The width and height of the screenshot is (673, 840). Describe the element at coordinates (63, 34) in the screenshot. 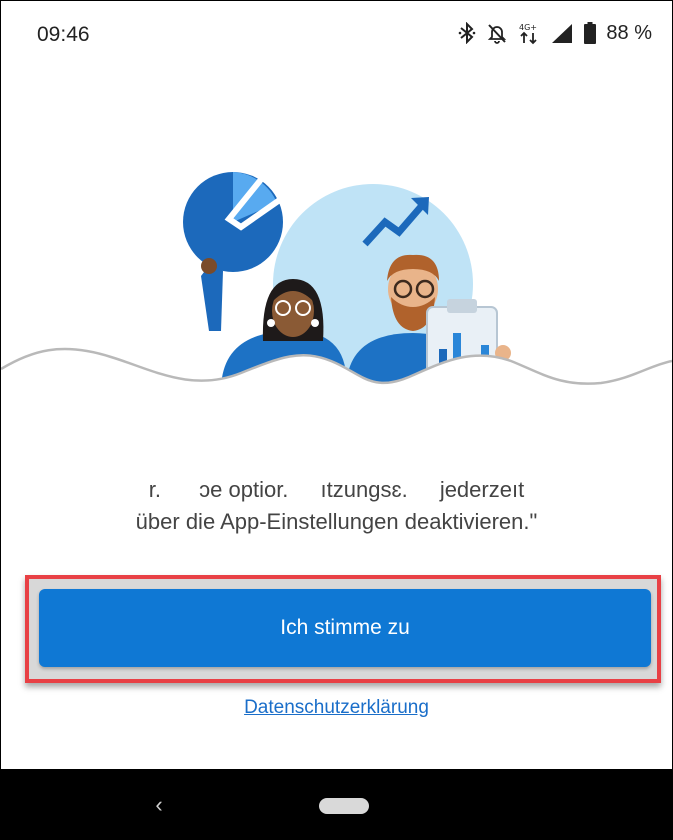

I see `status-time: 09:46` at that location.